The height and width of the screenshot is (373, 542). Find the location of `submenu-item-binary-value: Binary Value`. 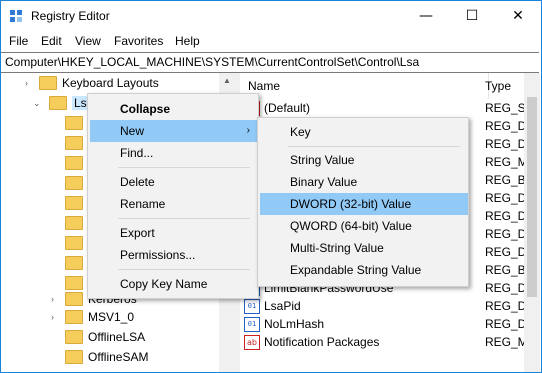

submenu-item-binary-value: Binary Value is located at coordinates (364, 182).